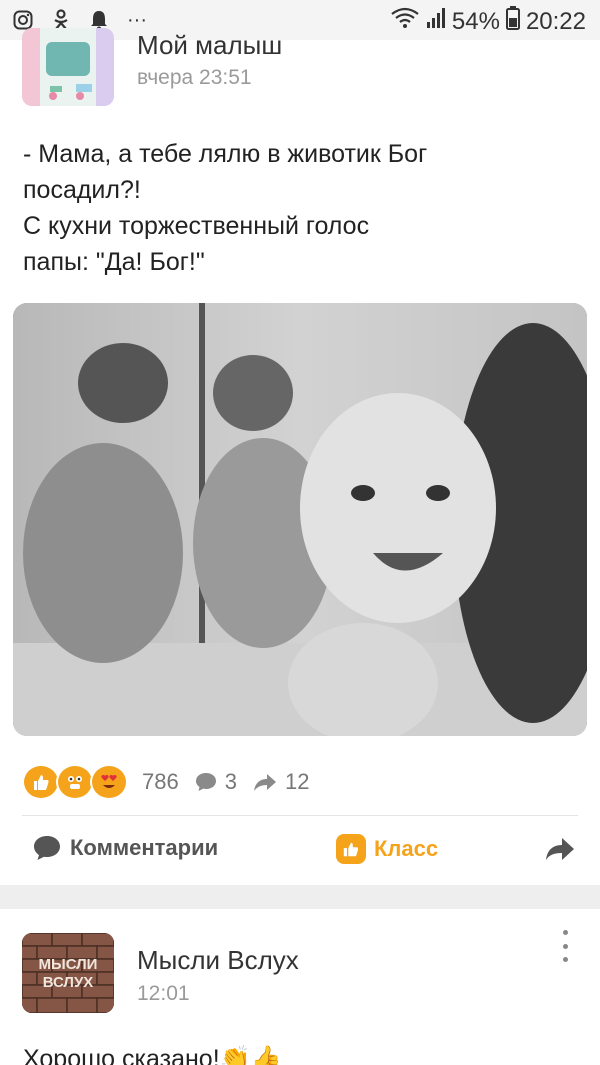  I want to click on class-thumbs-up-icon, so click(351, 849).